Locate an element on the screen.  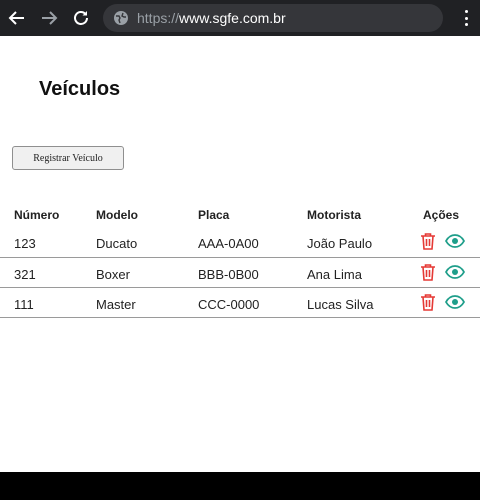
cell-modelo: Ducato is located at coordinates (117, 243).